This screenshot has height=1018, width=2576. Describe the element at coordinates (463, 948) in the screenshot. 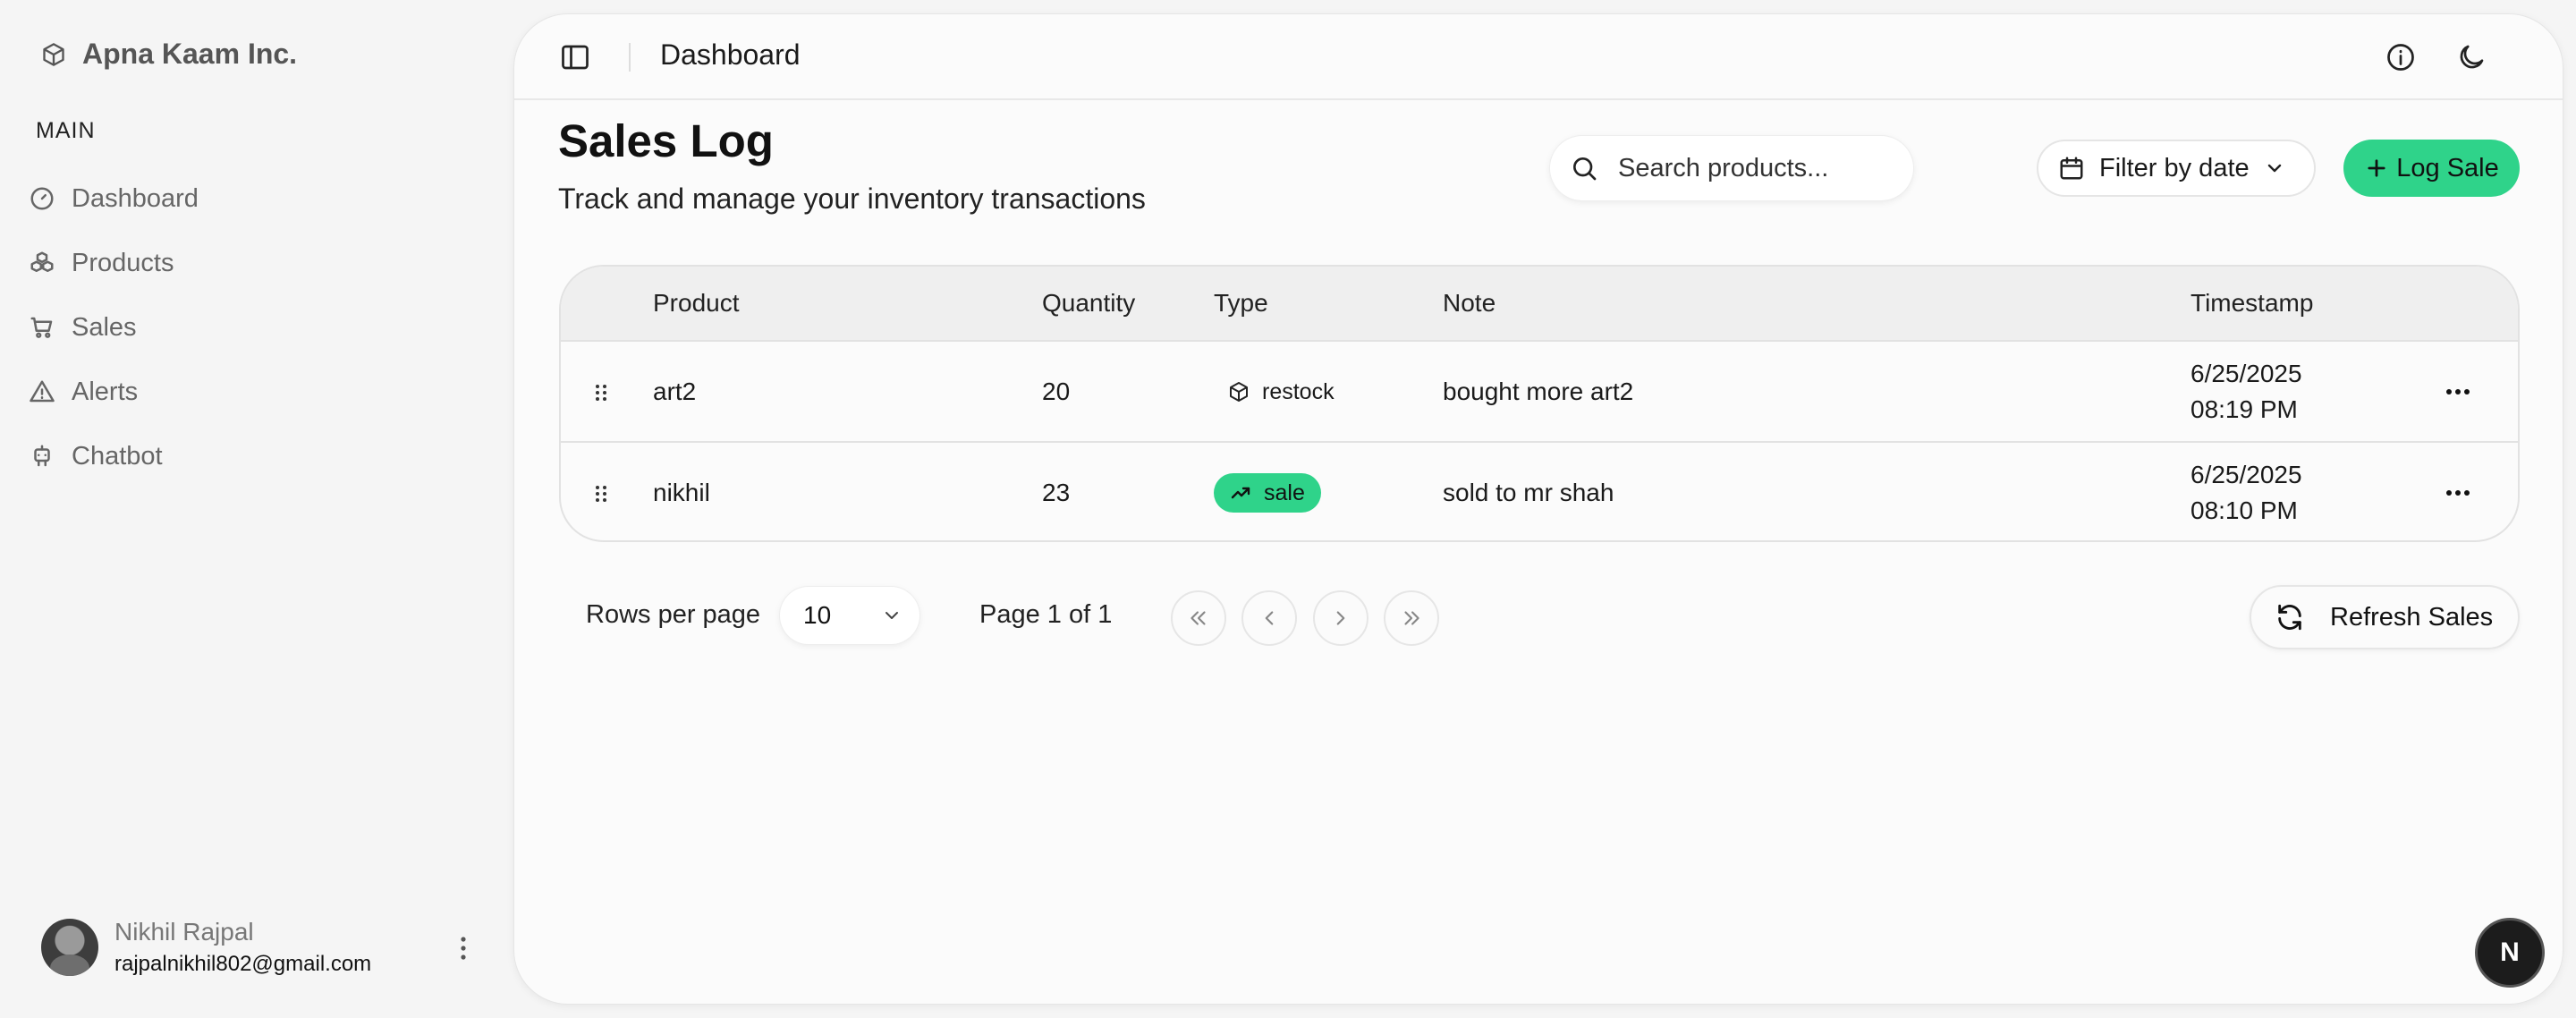

I see `more-vertical-icon` at that location.